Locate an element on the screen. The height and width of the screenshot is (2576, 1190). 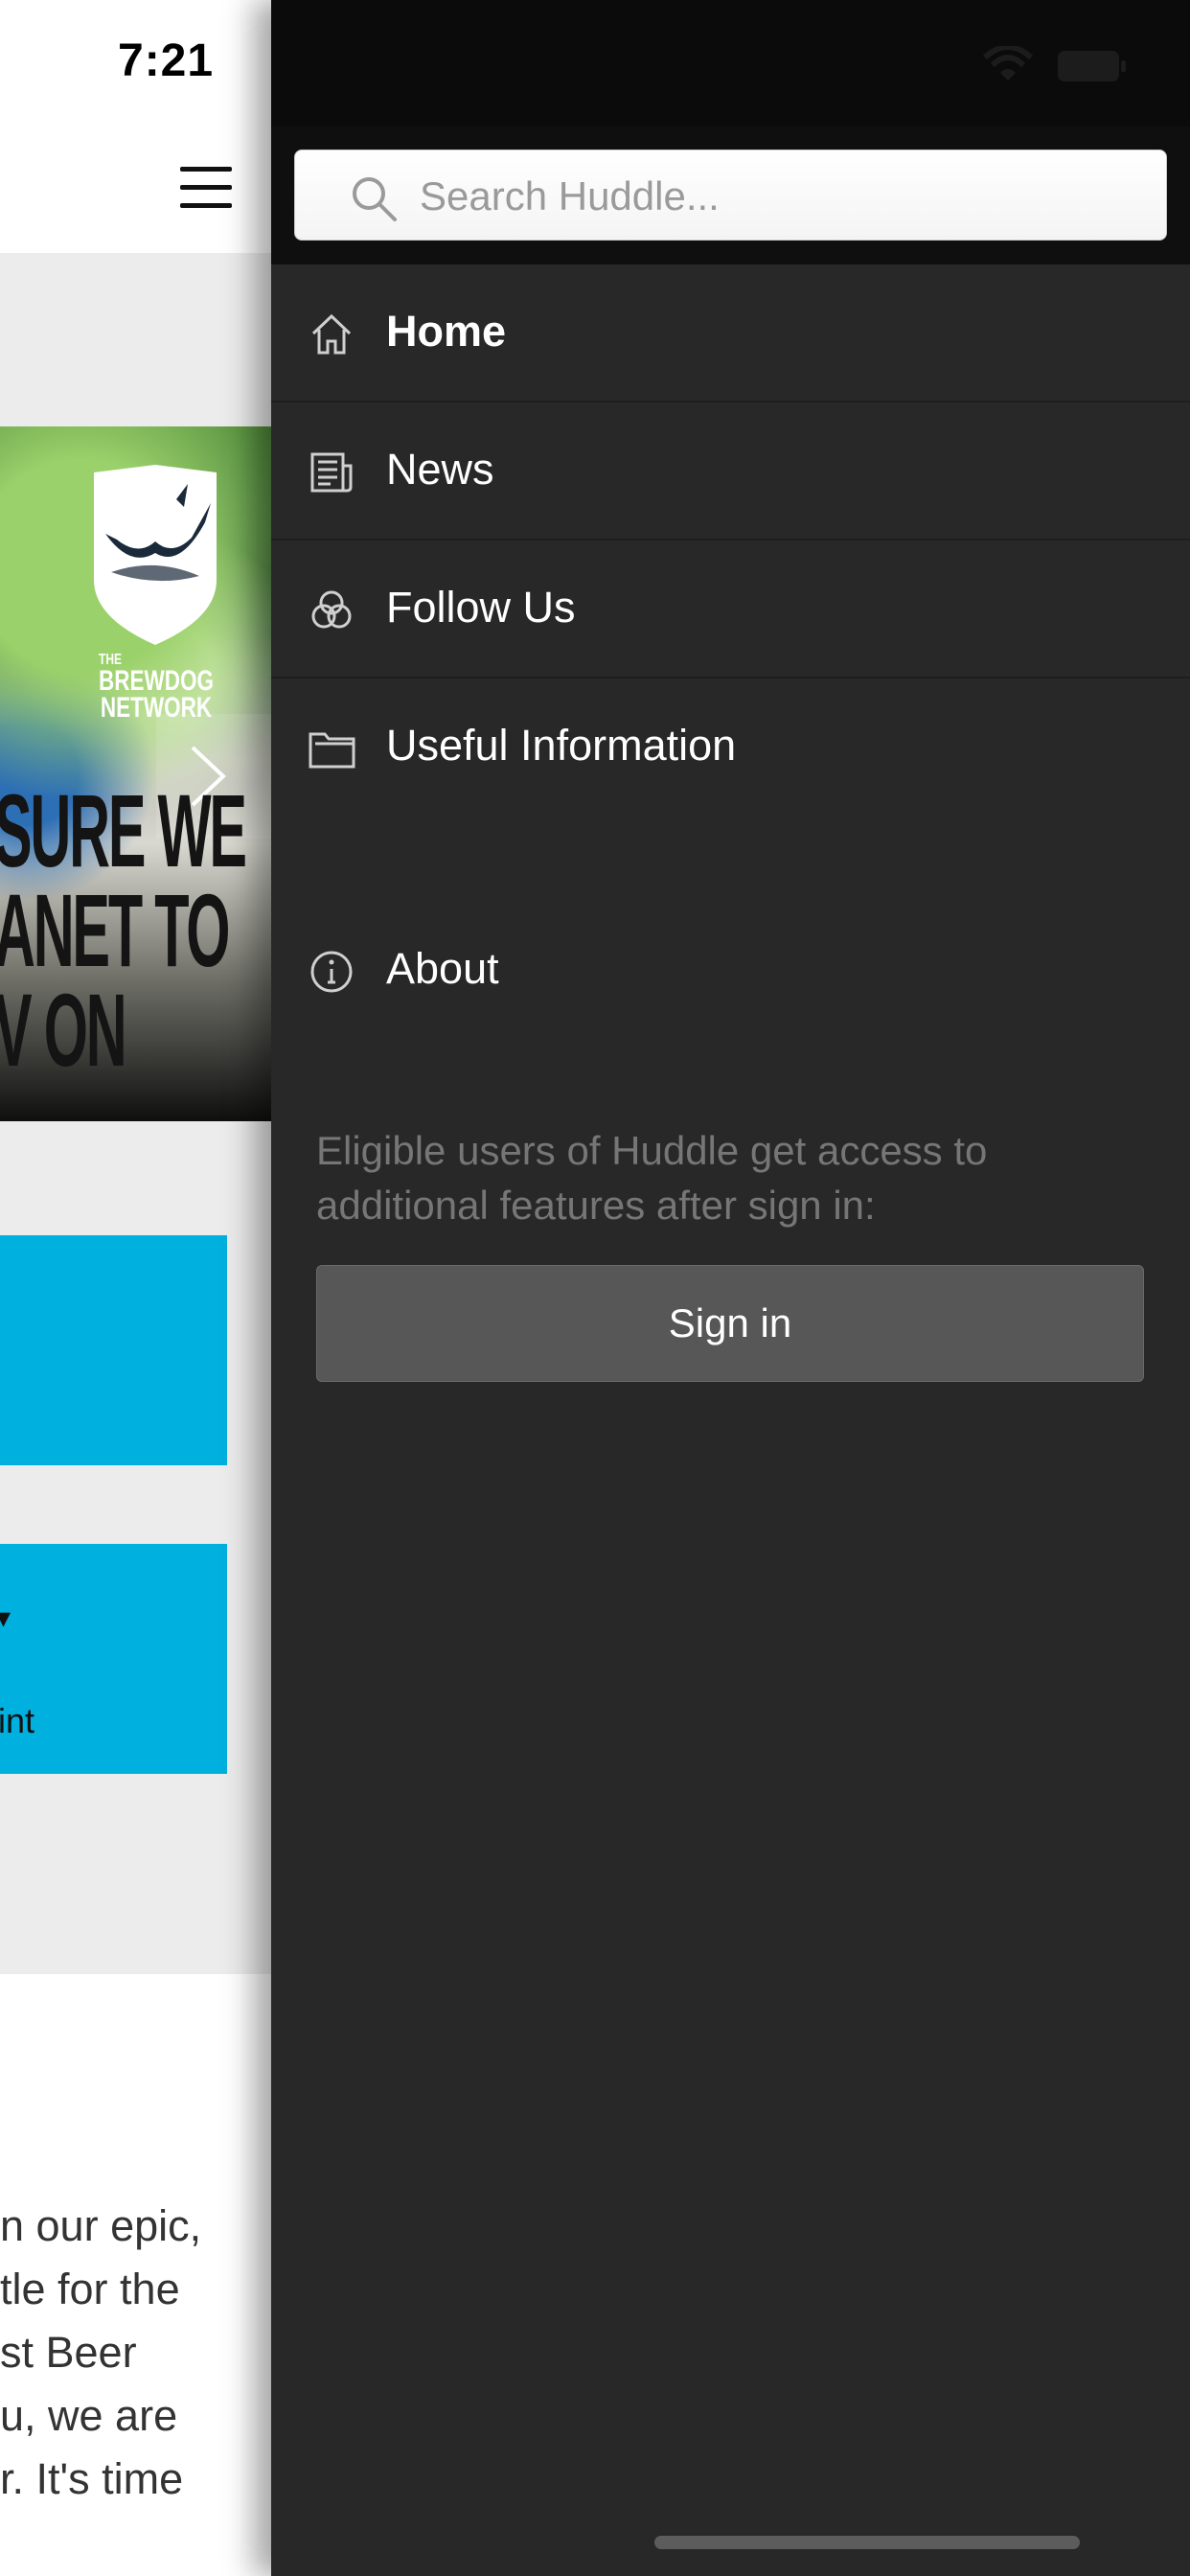
menu-item-useful-information: Useful Information is located at coordinates (731, 747).